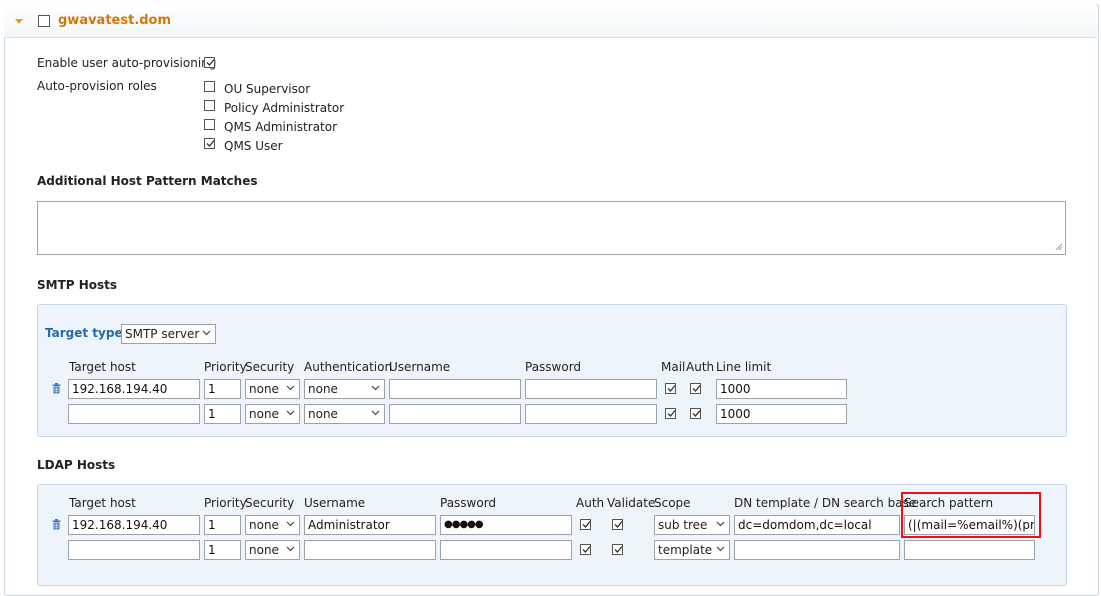  What do you see at coordinates (225, 367) in the screenshot?
I see `smtp-col-priority: Priority` at bounding box center [225, 367].